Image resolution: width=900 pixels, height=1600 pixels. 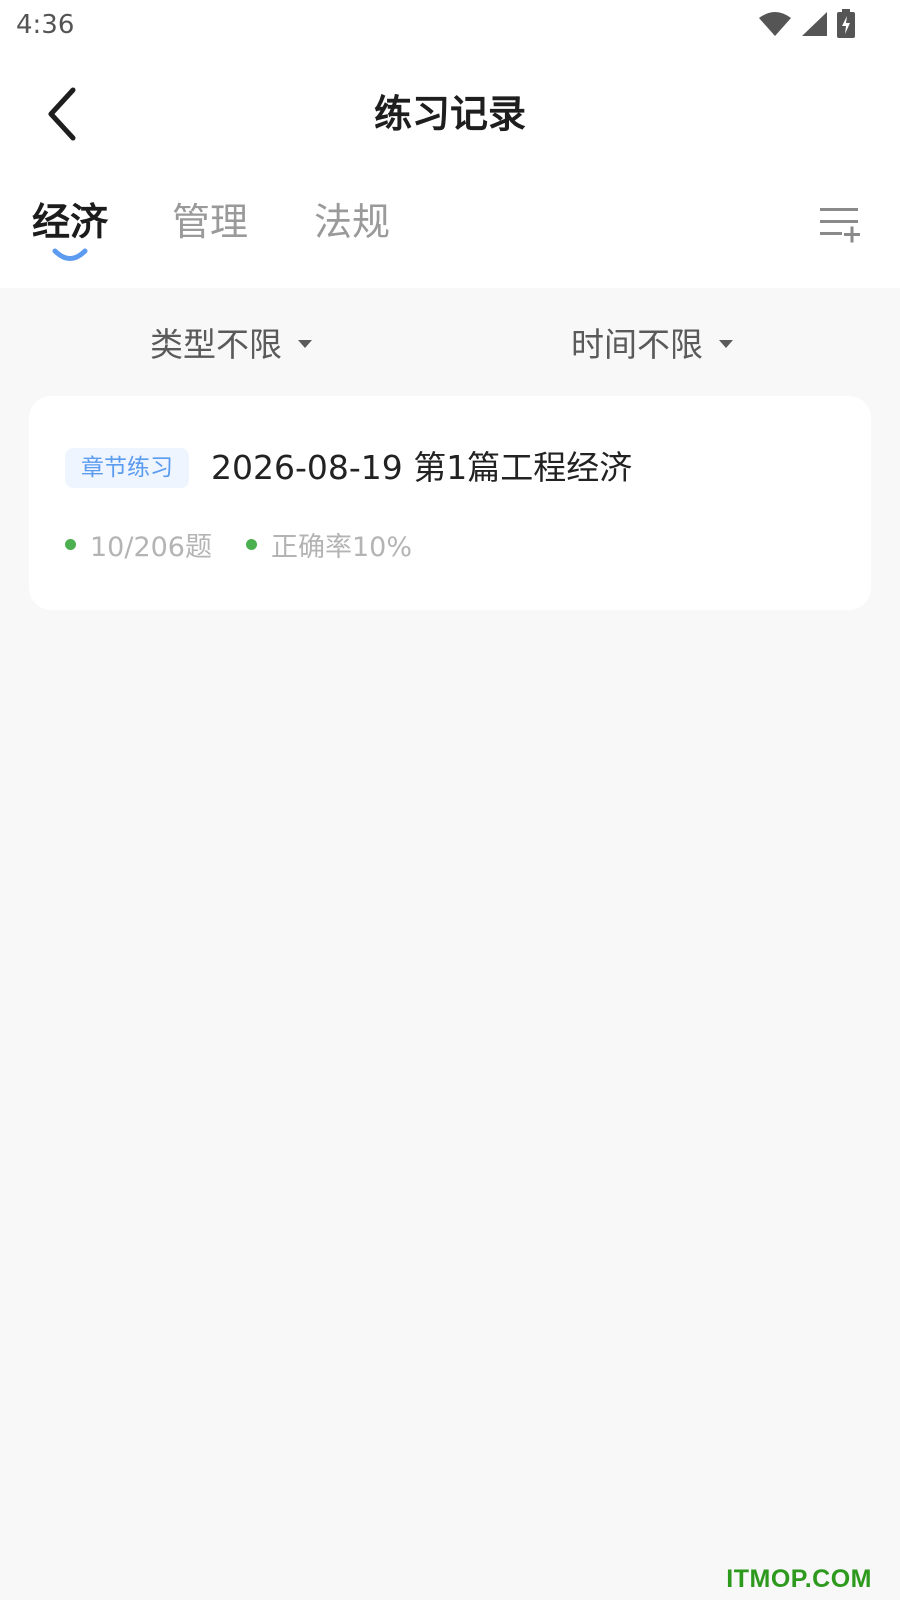 I want to click on time-filter-label: 时间不限, so click(x=637, y=344).